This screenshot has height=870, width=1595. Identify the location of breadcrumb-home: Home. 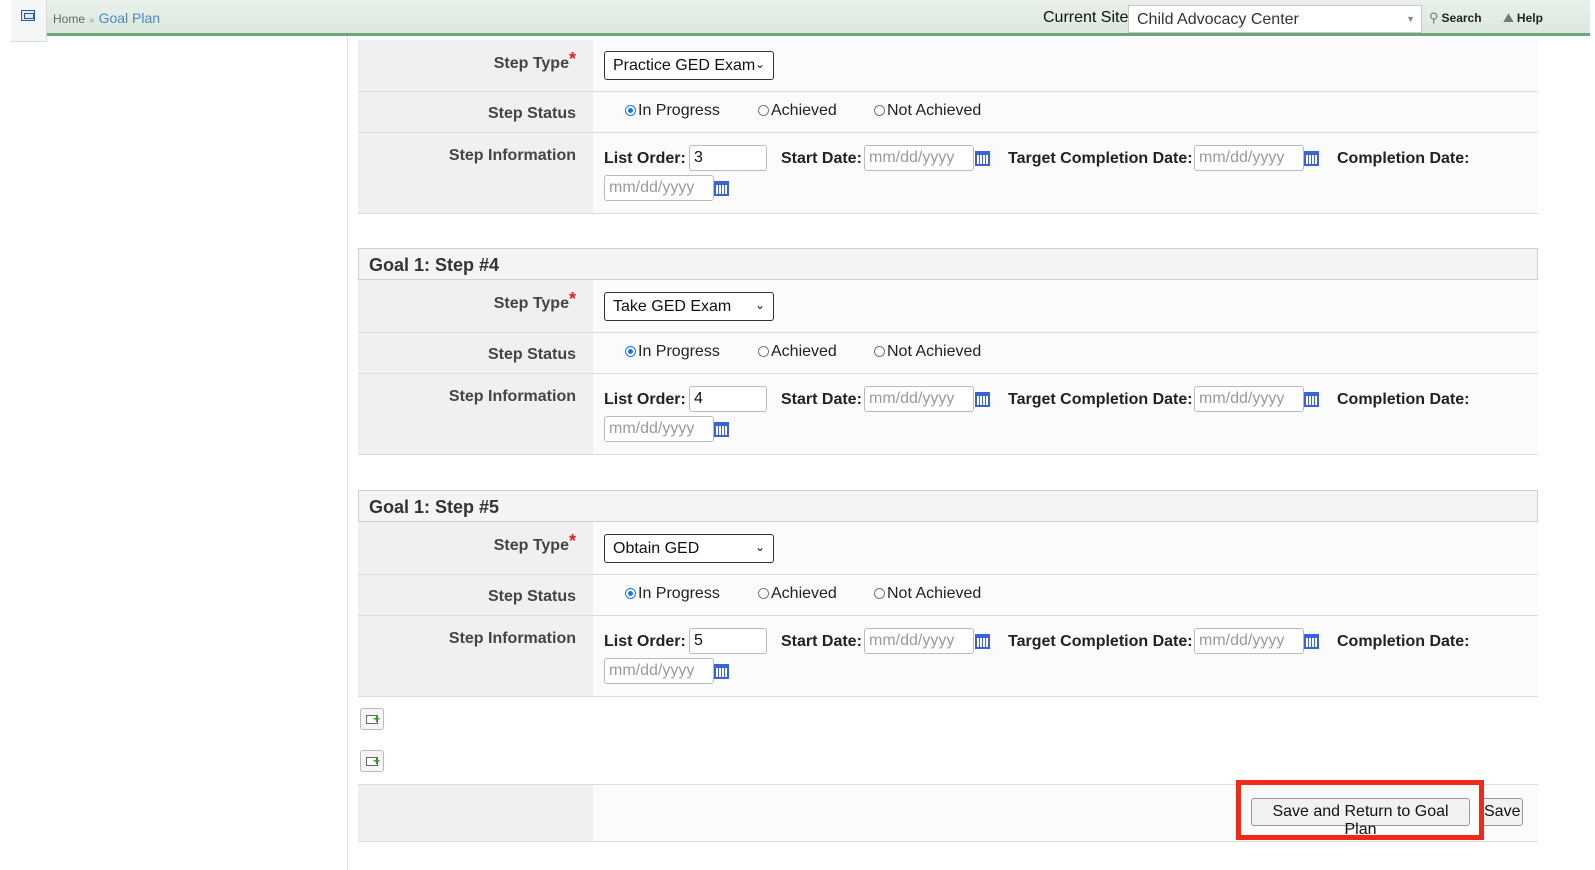
(69, 19).